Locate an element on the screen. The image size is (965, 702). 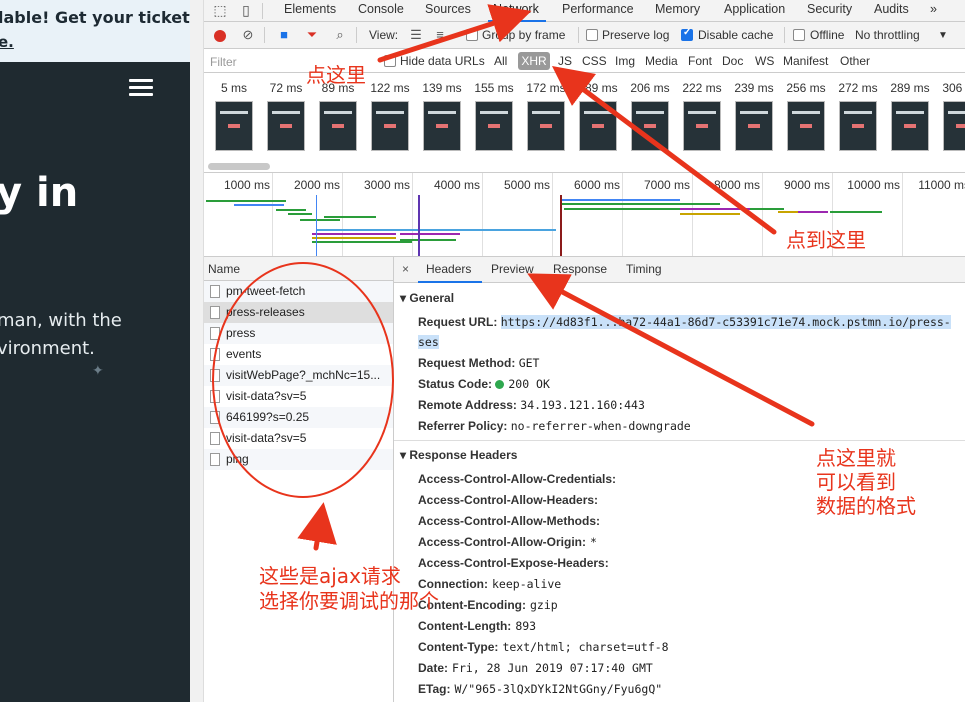
filmstrip-frame: 272 ms is located at coordinates (858, 118).